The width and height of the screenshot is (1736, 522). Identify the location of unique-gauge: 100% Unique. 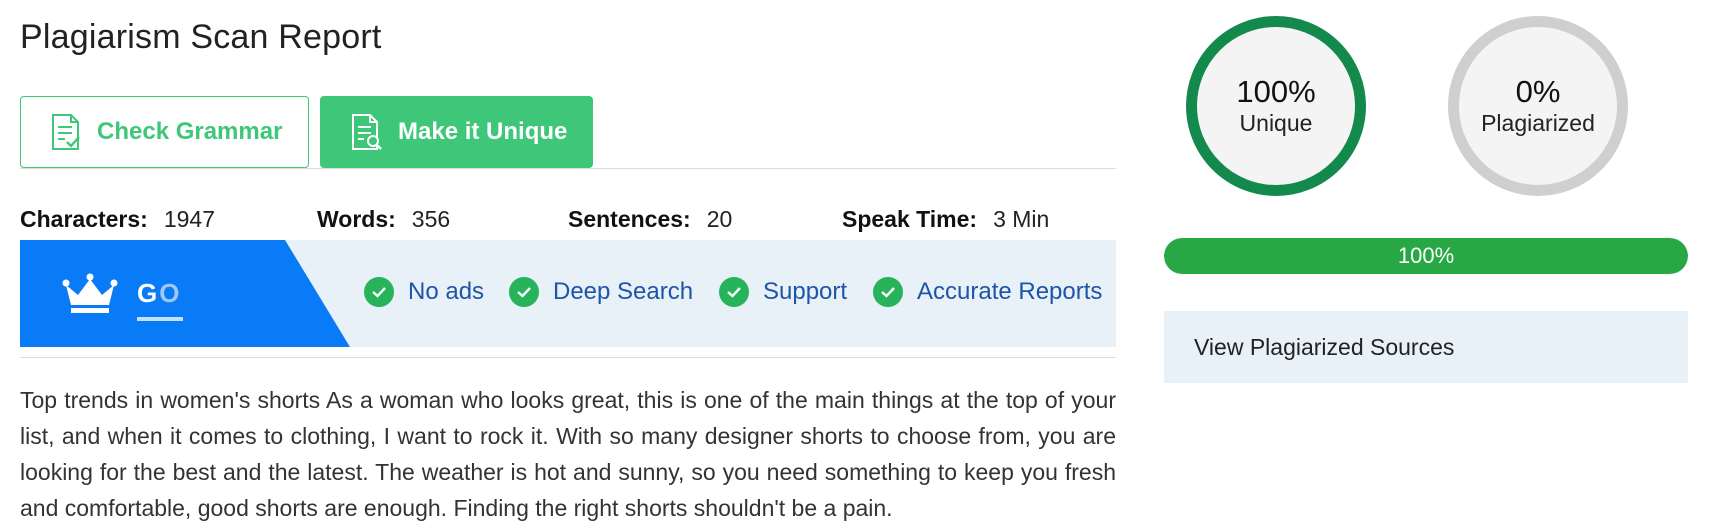
(1276, 106).